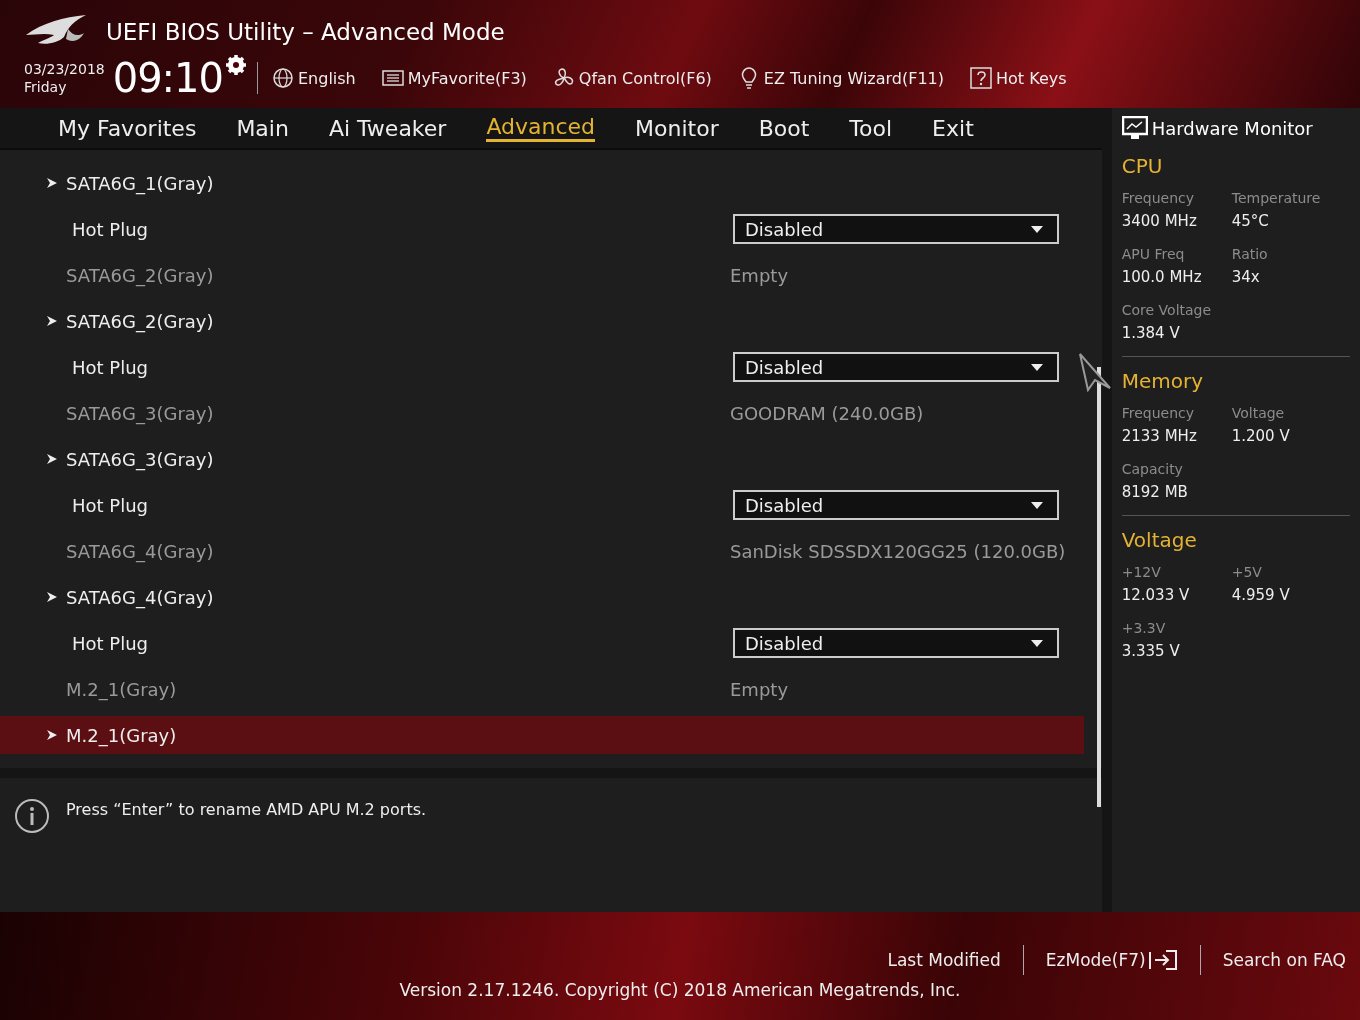  I want to click on menu-tab: Ai Tweaker, so click(387, 128).